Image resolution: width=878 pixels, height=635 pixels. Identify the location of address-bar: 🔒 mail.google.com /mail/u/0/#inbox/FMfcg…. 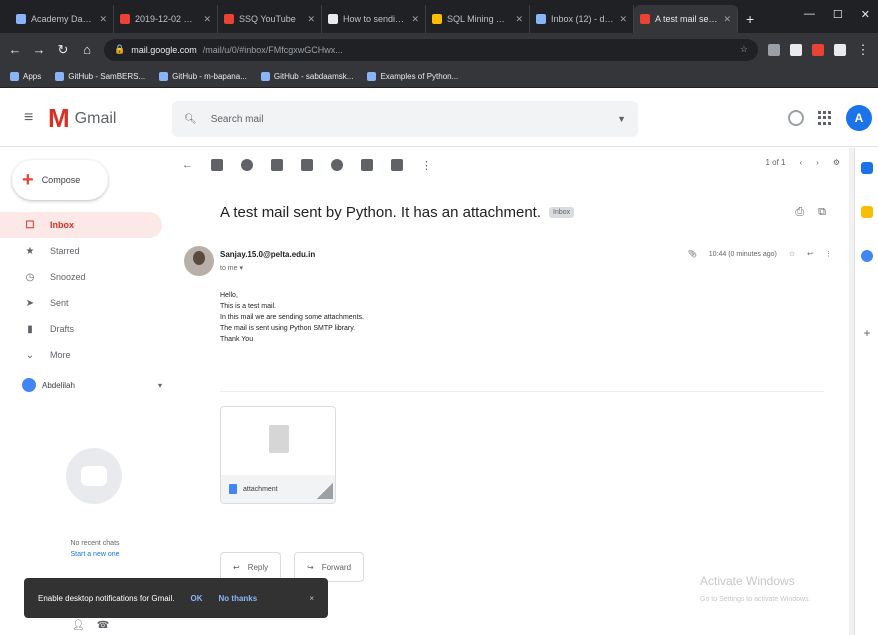
(431, 49).